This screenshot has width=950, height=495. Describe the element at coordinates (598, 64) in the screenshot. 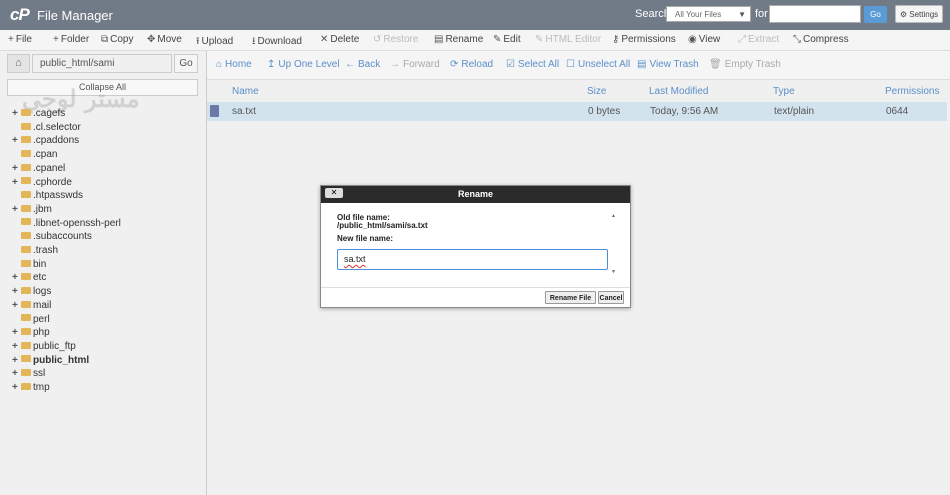

I see `nav-unselect-all-button: ☐ Unselect All` at that location.